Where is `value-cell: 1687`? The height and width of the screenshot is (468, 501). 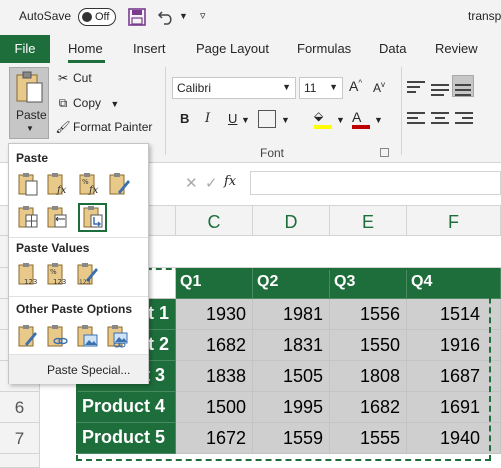
value-cell: 1687 is located at coordinates (454, 376).